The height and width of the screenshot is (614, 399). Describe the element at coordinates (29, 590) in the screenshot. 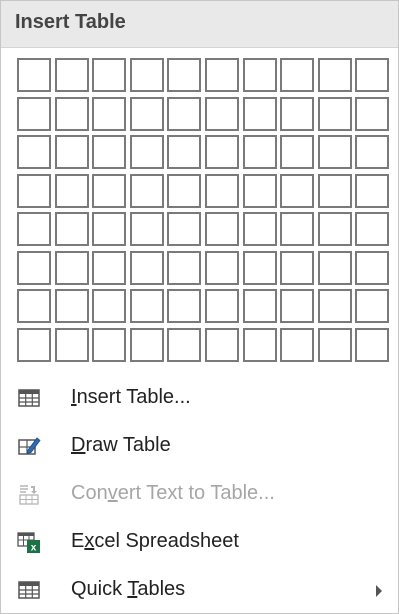

I see `quick-tables-icon` at that location.